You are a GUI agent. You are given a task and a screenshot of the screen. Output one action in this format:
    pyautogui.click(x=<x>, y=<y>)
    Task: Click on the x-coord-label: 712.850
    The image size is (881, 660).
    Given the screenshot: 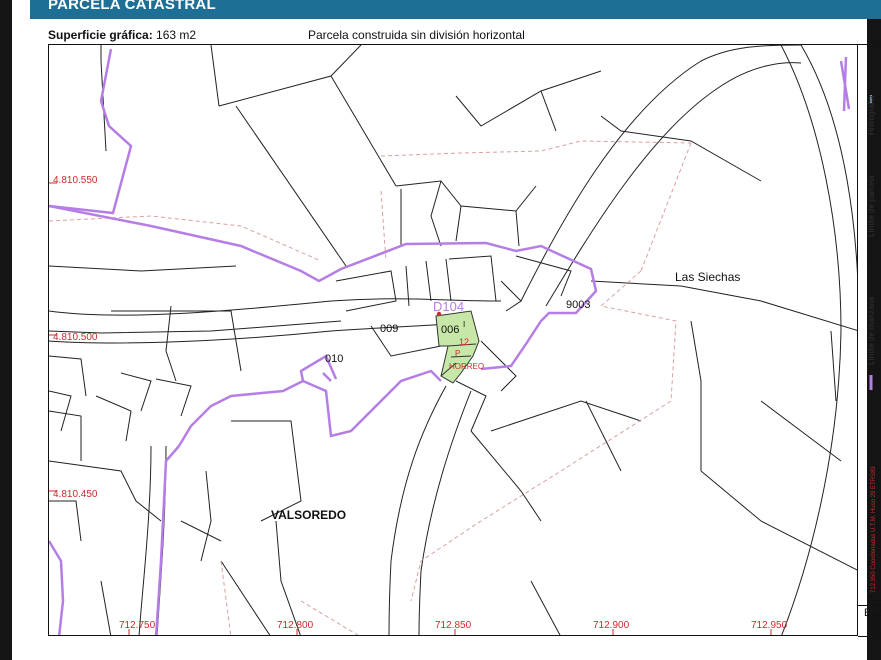 What is the action you would take?
    pyautogui.click(x=453, y=625)
    